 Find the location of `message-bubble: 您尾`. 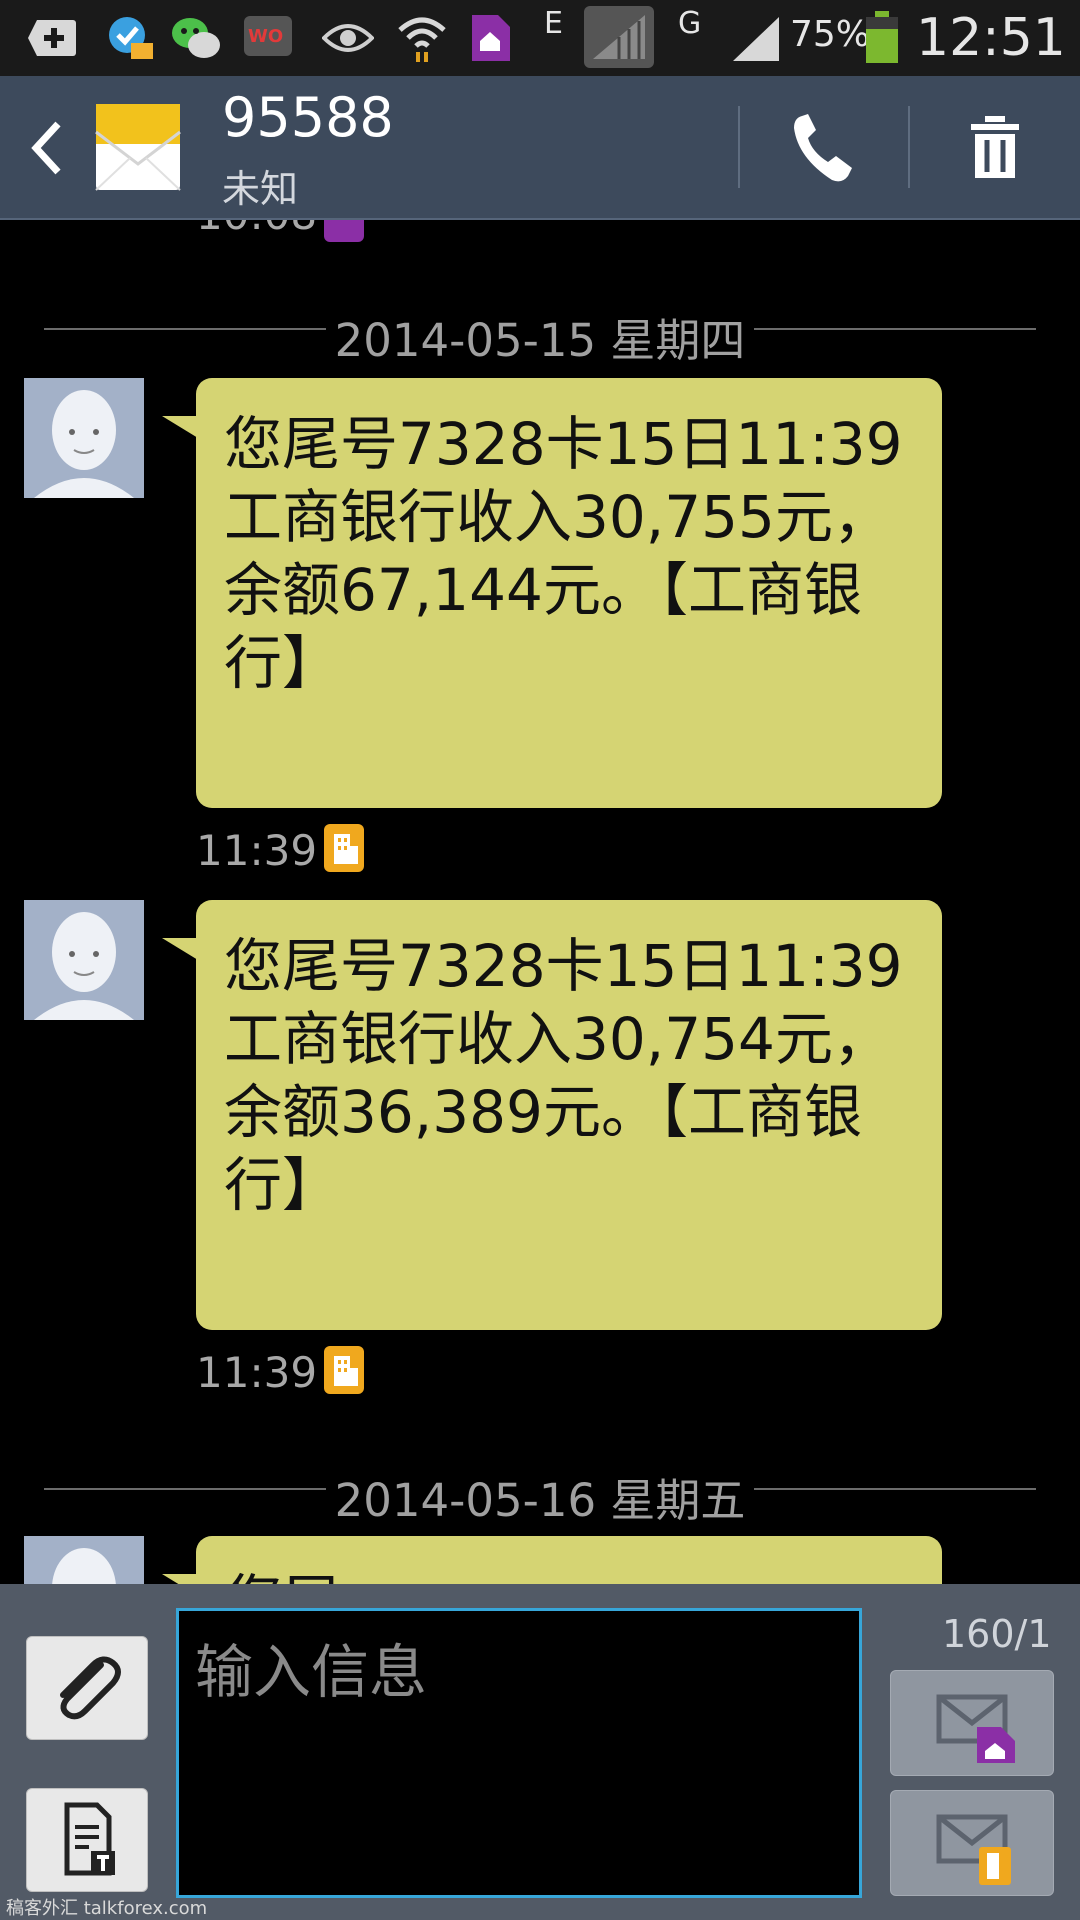

message-bubble: 您尾 is located at coordinates (569, 1560).